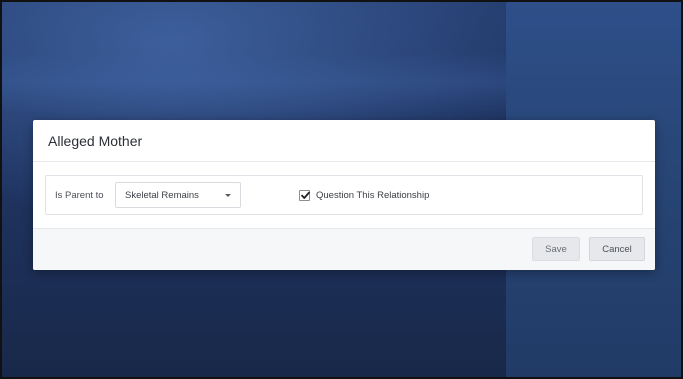 The image size is (683, 379). I want to click on relationship-select: Skeletal Remains, so click(178, 195).